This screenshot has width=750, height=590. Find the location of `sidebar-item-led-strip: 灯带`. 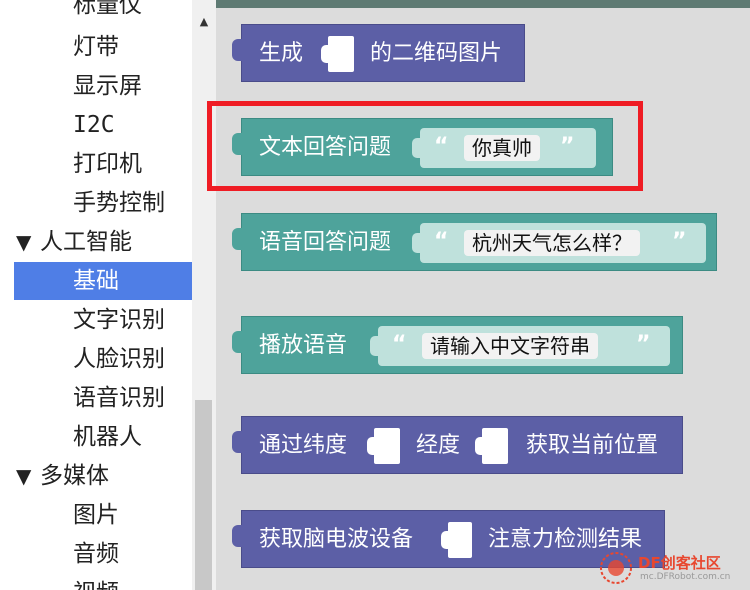

sidebar-item-led-strip: 灯带 is located at coordinates (96, 47).